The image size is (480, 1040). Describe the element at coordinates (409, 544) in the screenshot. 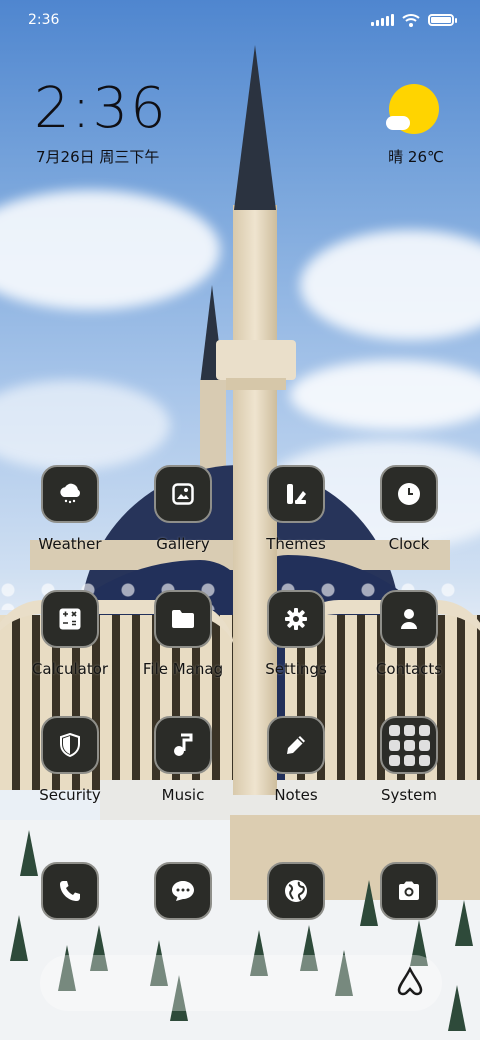

I see `app-label: Clock` at that location.